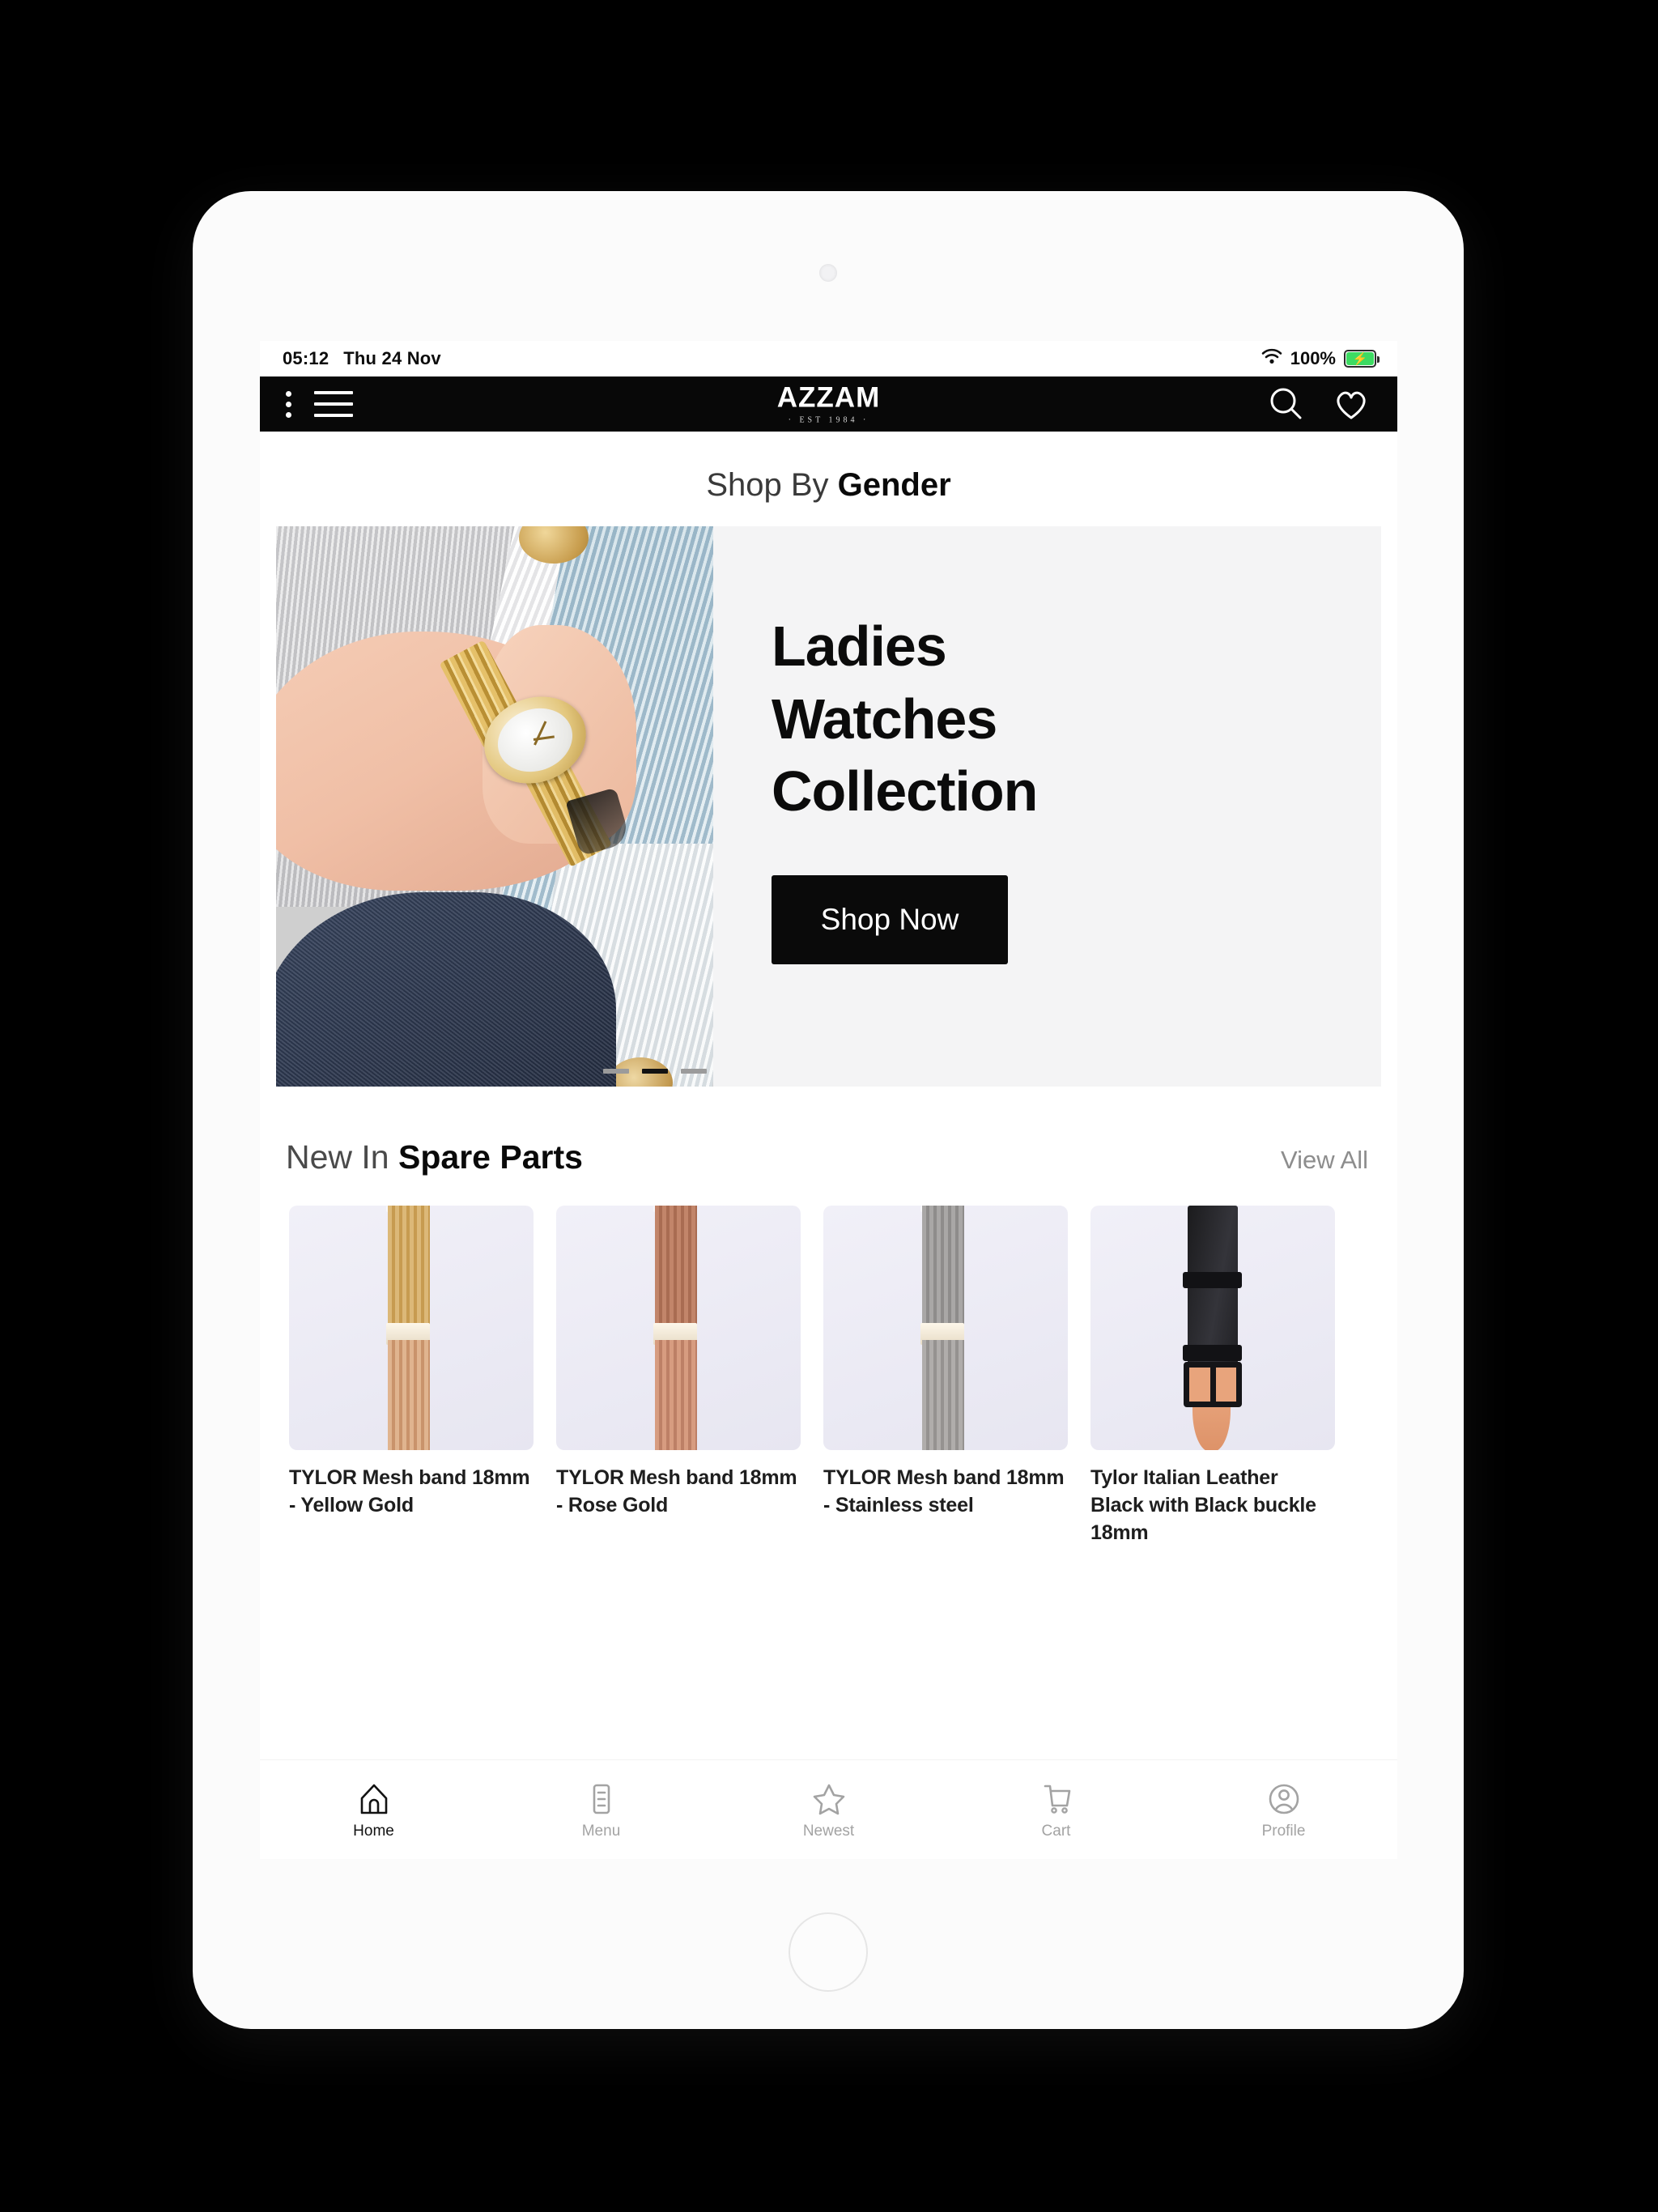  I want to click on brand-logo: AZZAM · EST 1984 ·, so click(828, 405).